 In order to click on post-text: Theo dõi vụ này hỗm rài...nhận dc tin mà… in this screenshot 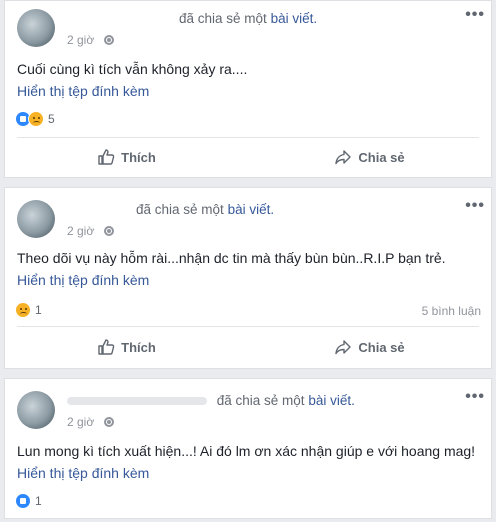, I will do `click(231, 258)`.